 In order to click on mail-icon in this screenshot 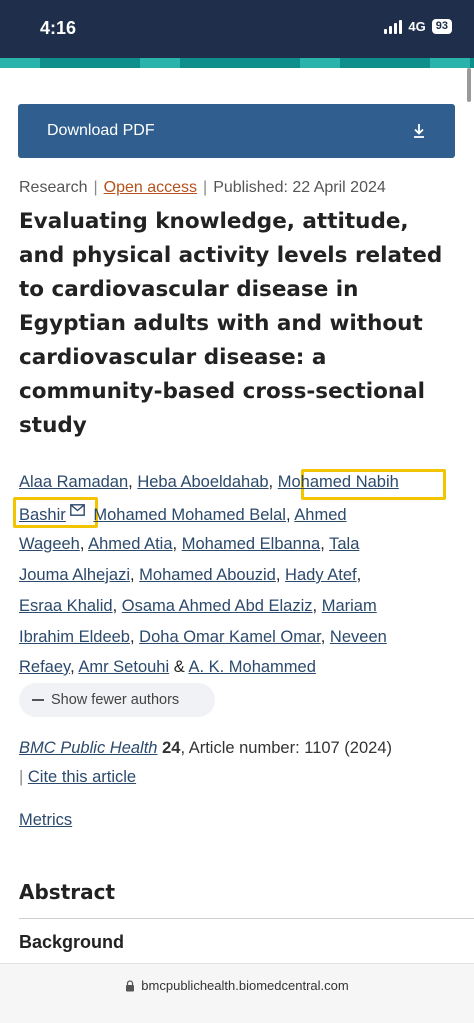, I will do `click(77, 510)`.